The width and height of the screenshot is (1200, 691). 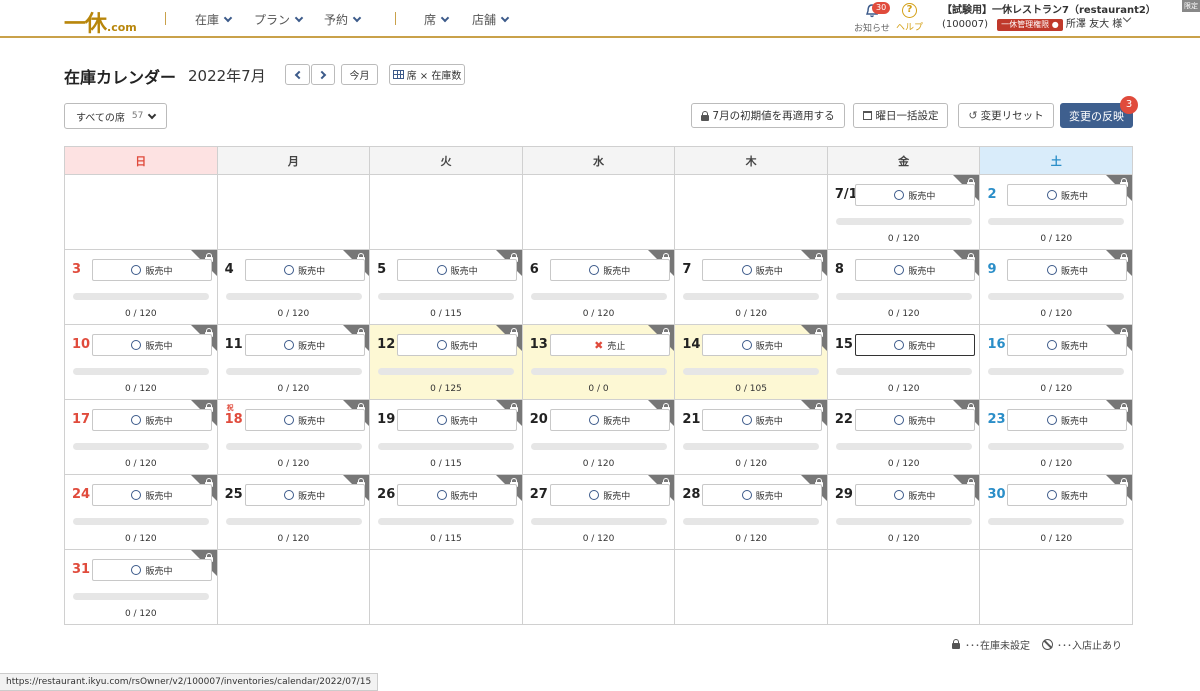 What do you see at coordinates (141, 362) in the screenshot?
I see `calendar-day-cell: 10 販売中 0 / 120` at bounding box center [141, 362].